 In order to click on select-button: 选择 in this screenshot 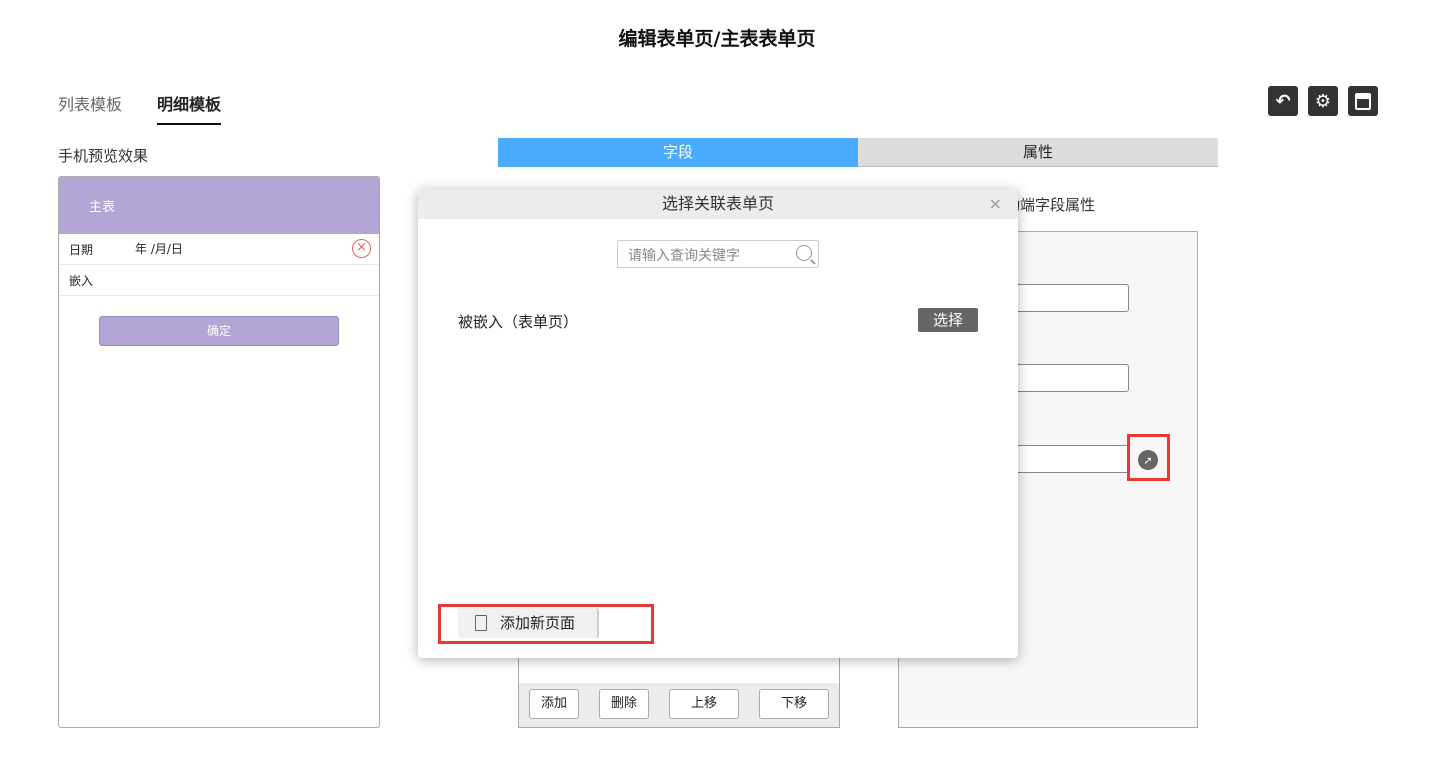, I will do `click(948, 320)`.